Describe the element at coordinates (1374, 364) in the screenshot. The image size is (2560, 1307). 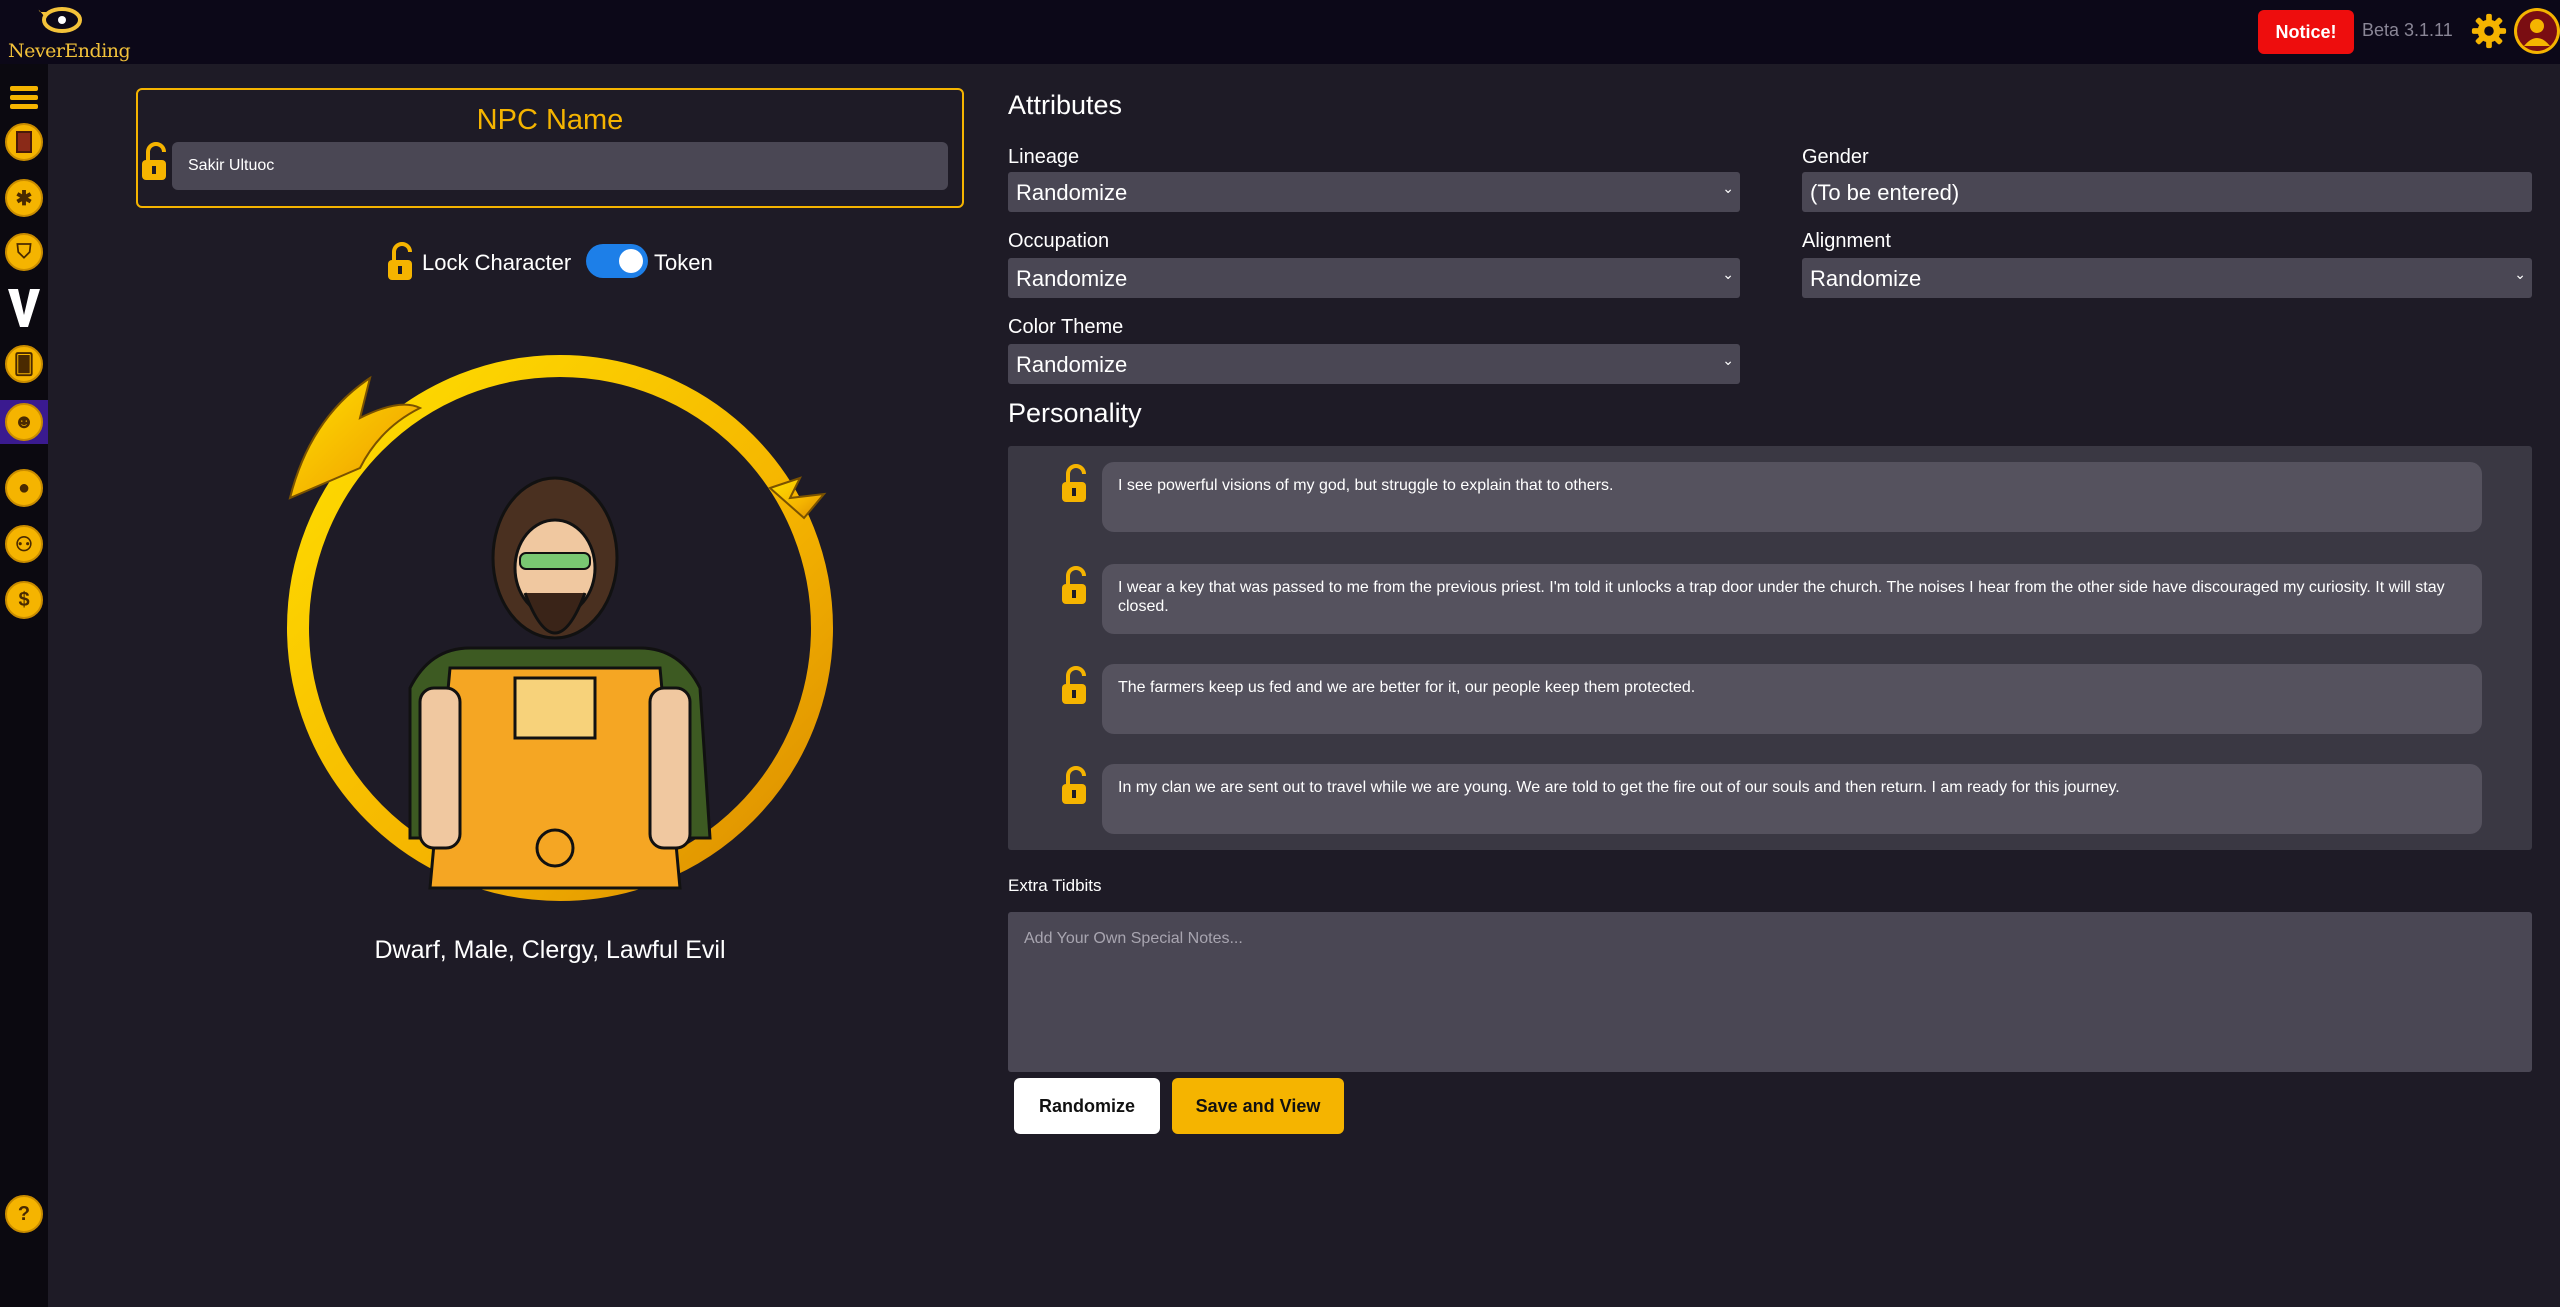
I see `color-theme-select: Randomize ⌄` at that location.